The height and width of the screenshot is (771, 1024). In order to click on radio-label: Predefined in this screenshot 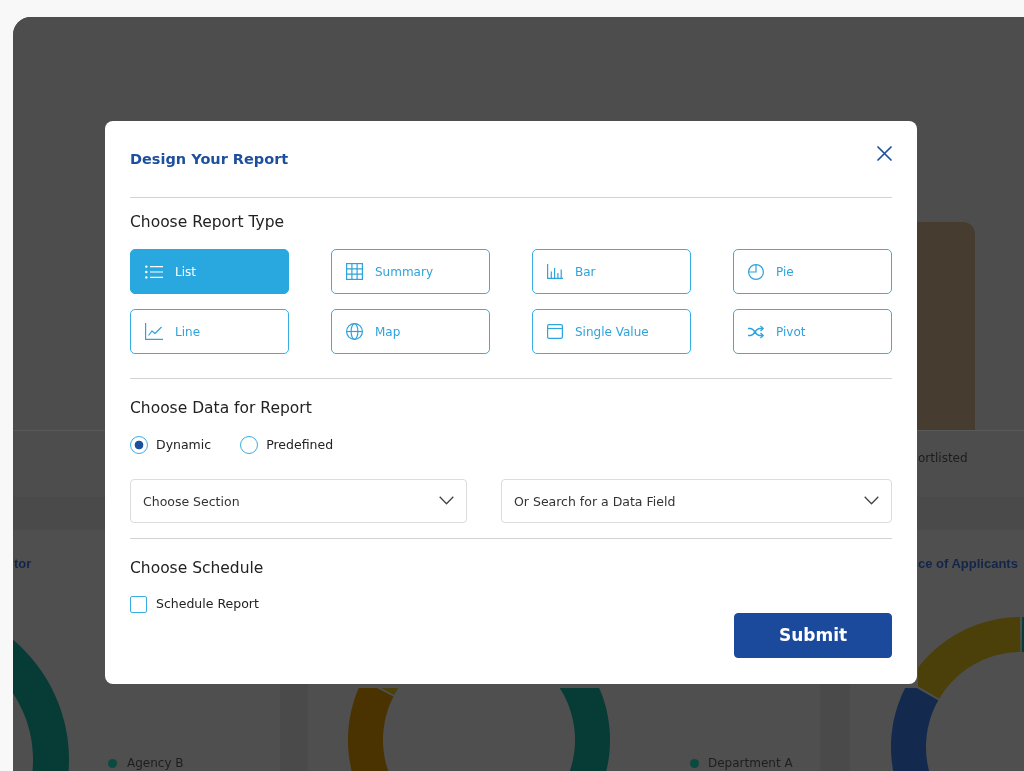, I will do `click(300, 445)`.